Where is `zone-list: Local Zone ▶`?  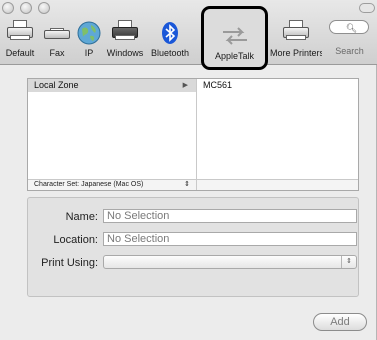 zone-list: Local Zone ▶ is located at coordinates (112, 129).